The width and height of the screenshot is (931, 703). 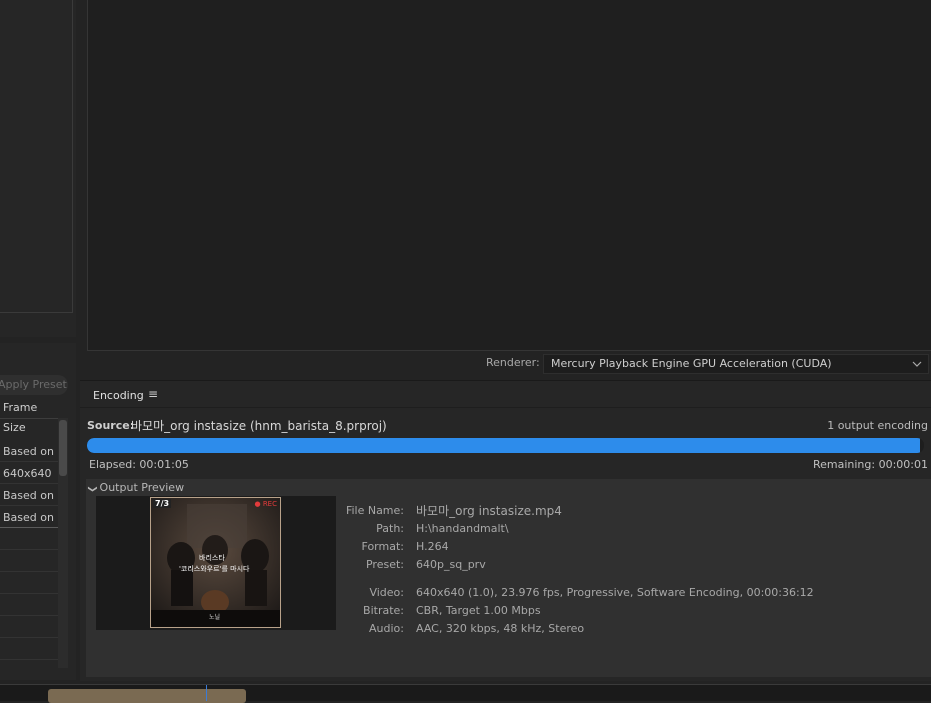 I want to click on source-value: 바모마_org instasize (hnm_barista_8.prproj), so click(x=259, y=426).